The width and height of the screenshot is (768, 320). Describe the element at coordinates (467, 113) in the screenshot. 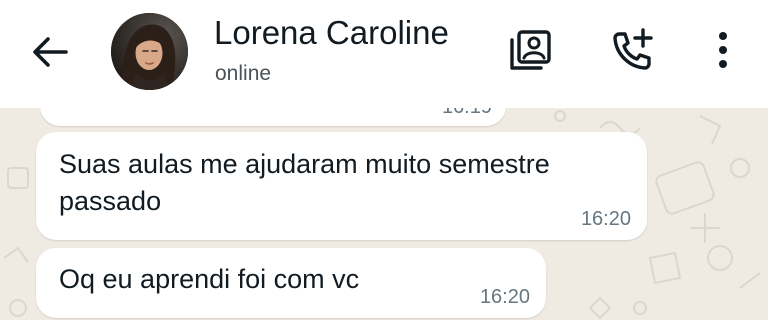

I see `message-time: 16:19` at that location.